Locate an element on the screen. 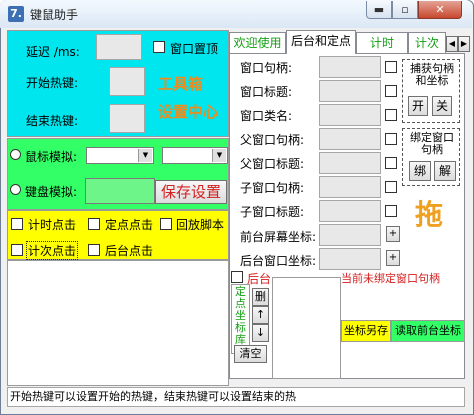 This screenshot has width=474, height=415. delay-label: 延迟 /ms: is located at coordinates (53, 52).